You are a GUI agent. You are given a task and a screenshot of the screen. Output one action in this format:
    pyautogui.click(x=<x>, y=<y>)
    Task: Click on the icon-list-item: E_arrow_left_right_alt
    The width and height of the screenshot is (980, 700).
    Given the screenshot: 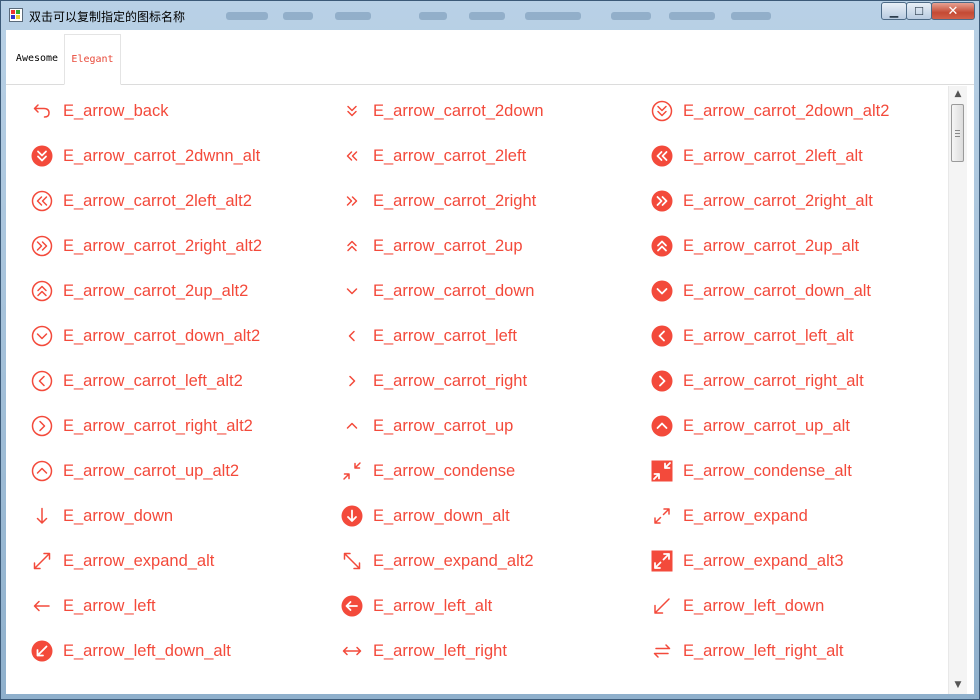 What is the action you would take?
    pyautogui.click(x=747, y=651)
    